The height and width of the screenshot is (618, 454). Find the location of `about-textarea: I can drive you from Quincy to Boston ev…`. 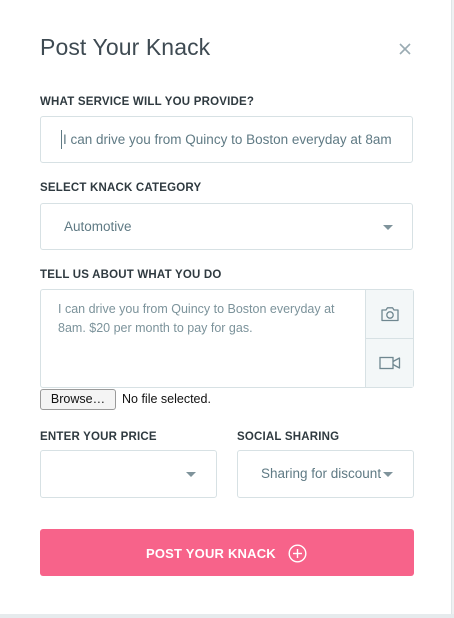

about-textarea: I can drive you from Quincy to Boston ev… is located at coordinates (227, 338).